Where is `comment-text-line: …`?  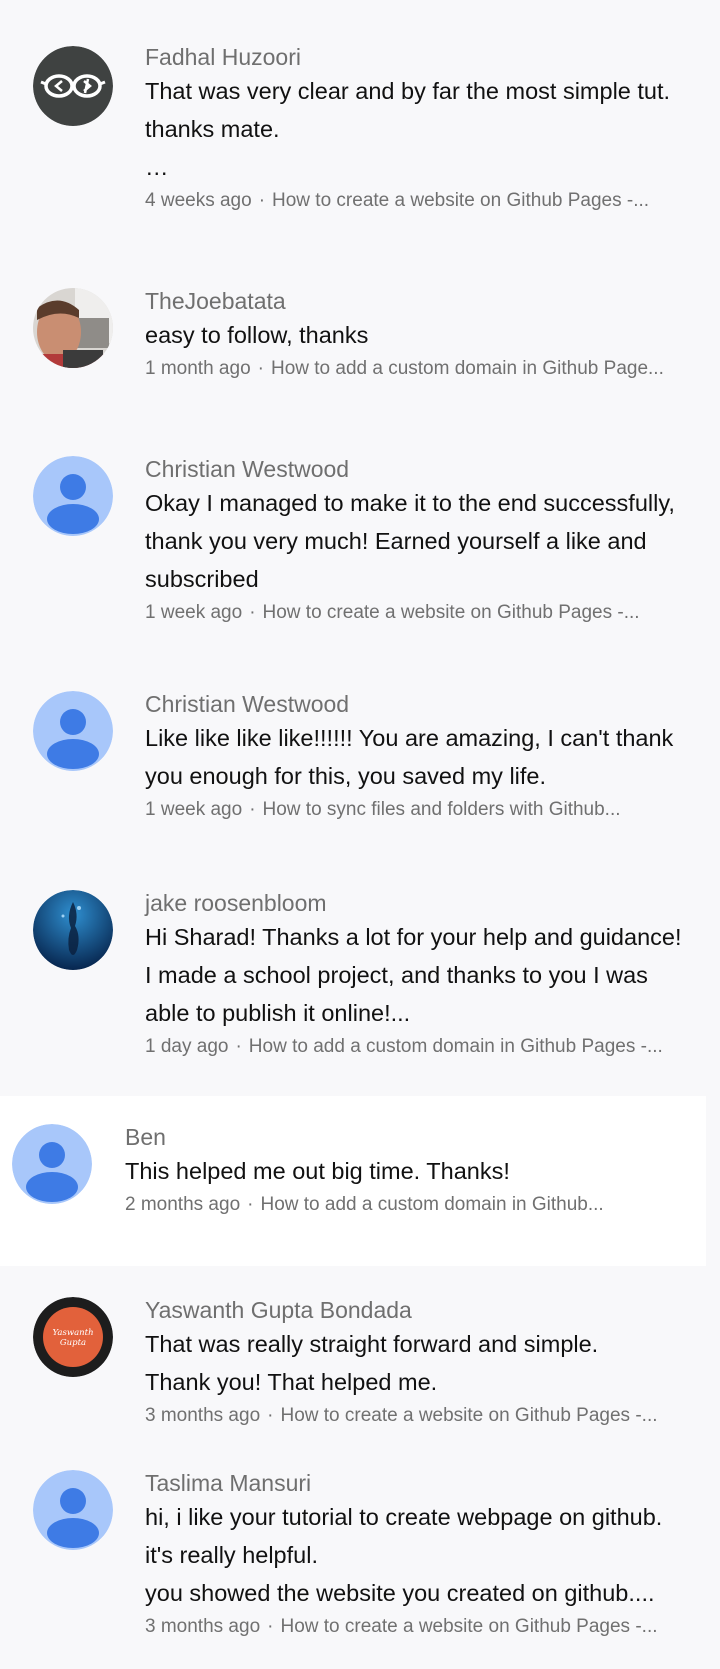
comment-text-line: … is located at coordinates (157, 167).